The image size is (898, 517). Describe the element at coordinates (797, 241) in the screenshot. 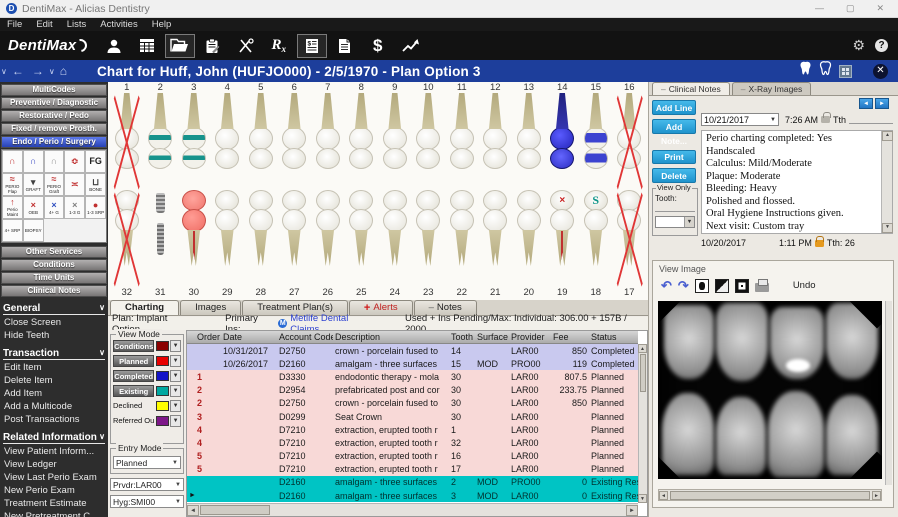

I see `note2-header: 10/20/2017 1:11 PM Tth: 26` at that location.